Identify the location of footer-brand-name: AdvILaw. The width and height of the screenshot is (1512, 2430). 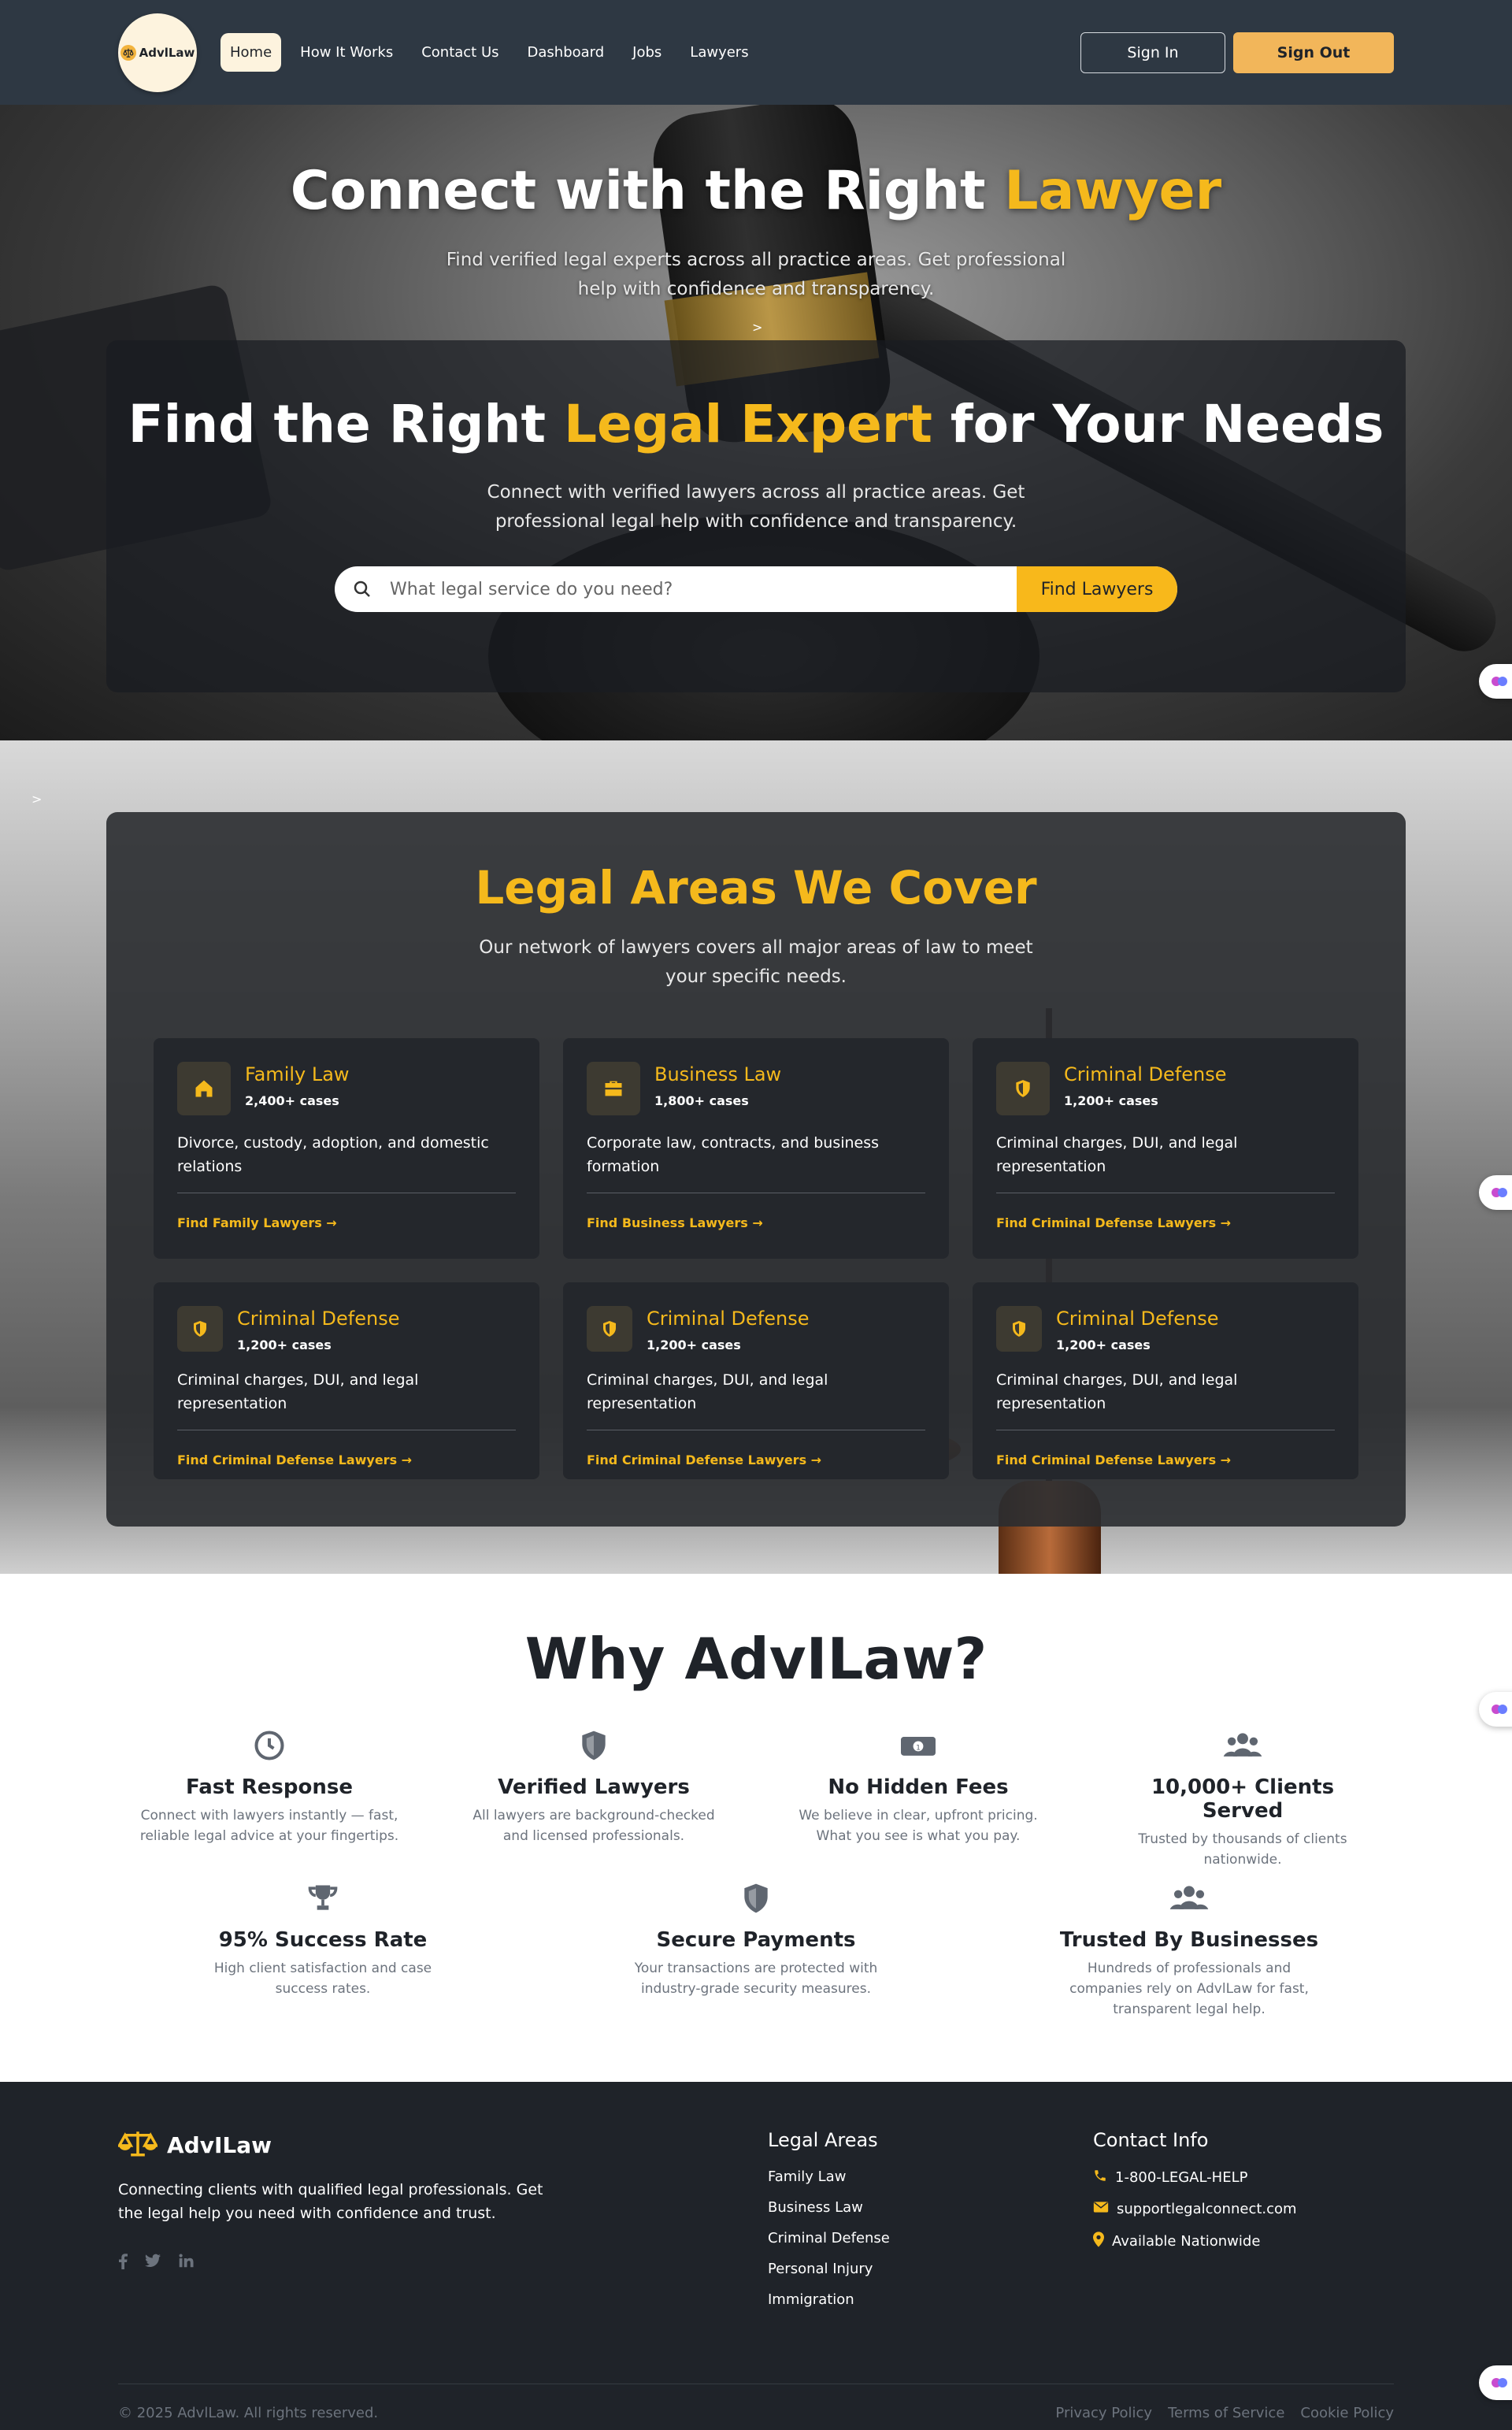
(219, 2144).